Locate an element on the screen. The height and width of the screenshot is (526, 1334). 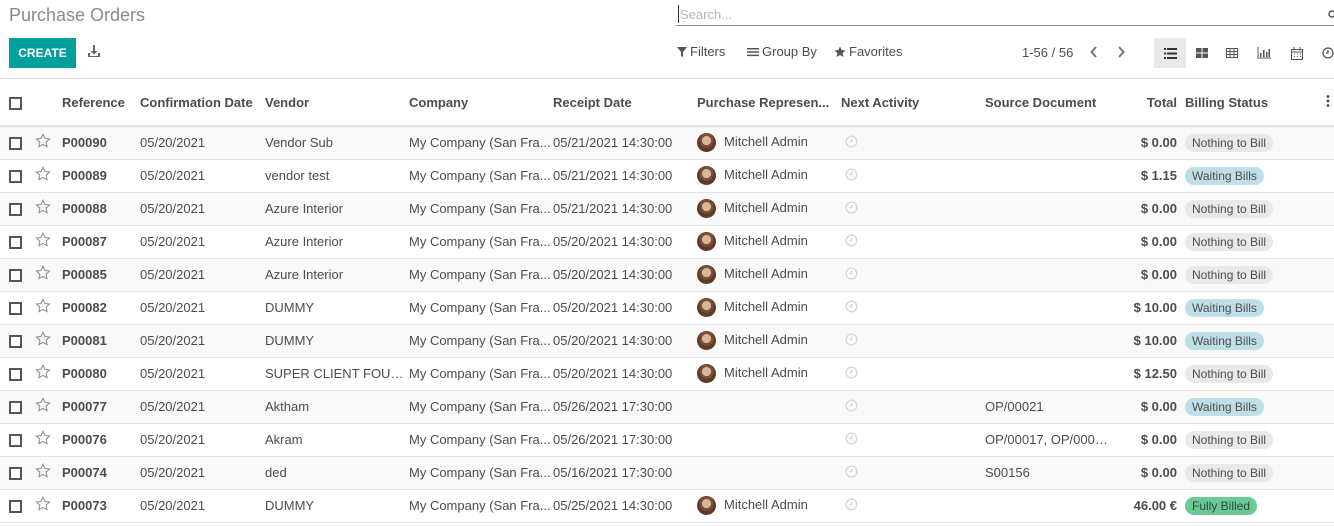
create-button: CREATE is located at coordinates (42, 53).